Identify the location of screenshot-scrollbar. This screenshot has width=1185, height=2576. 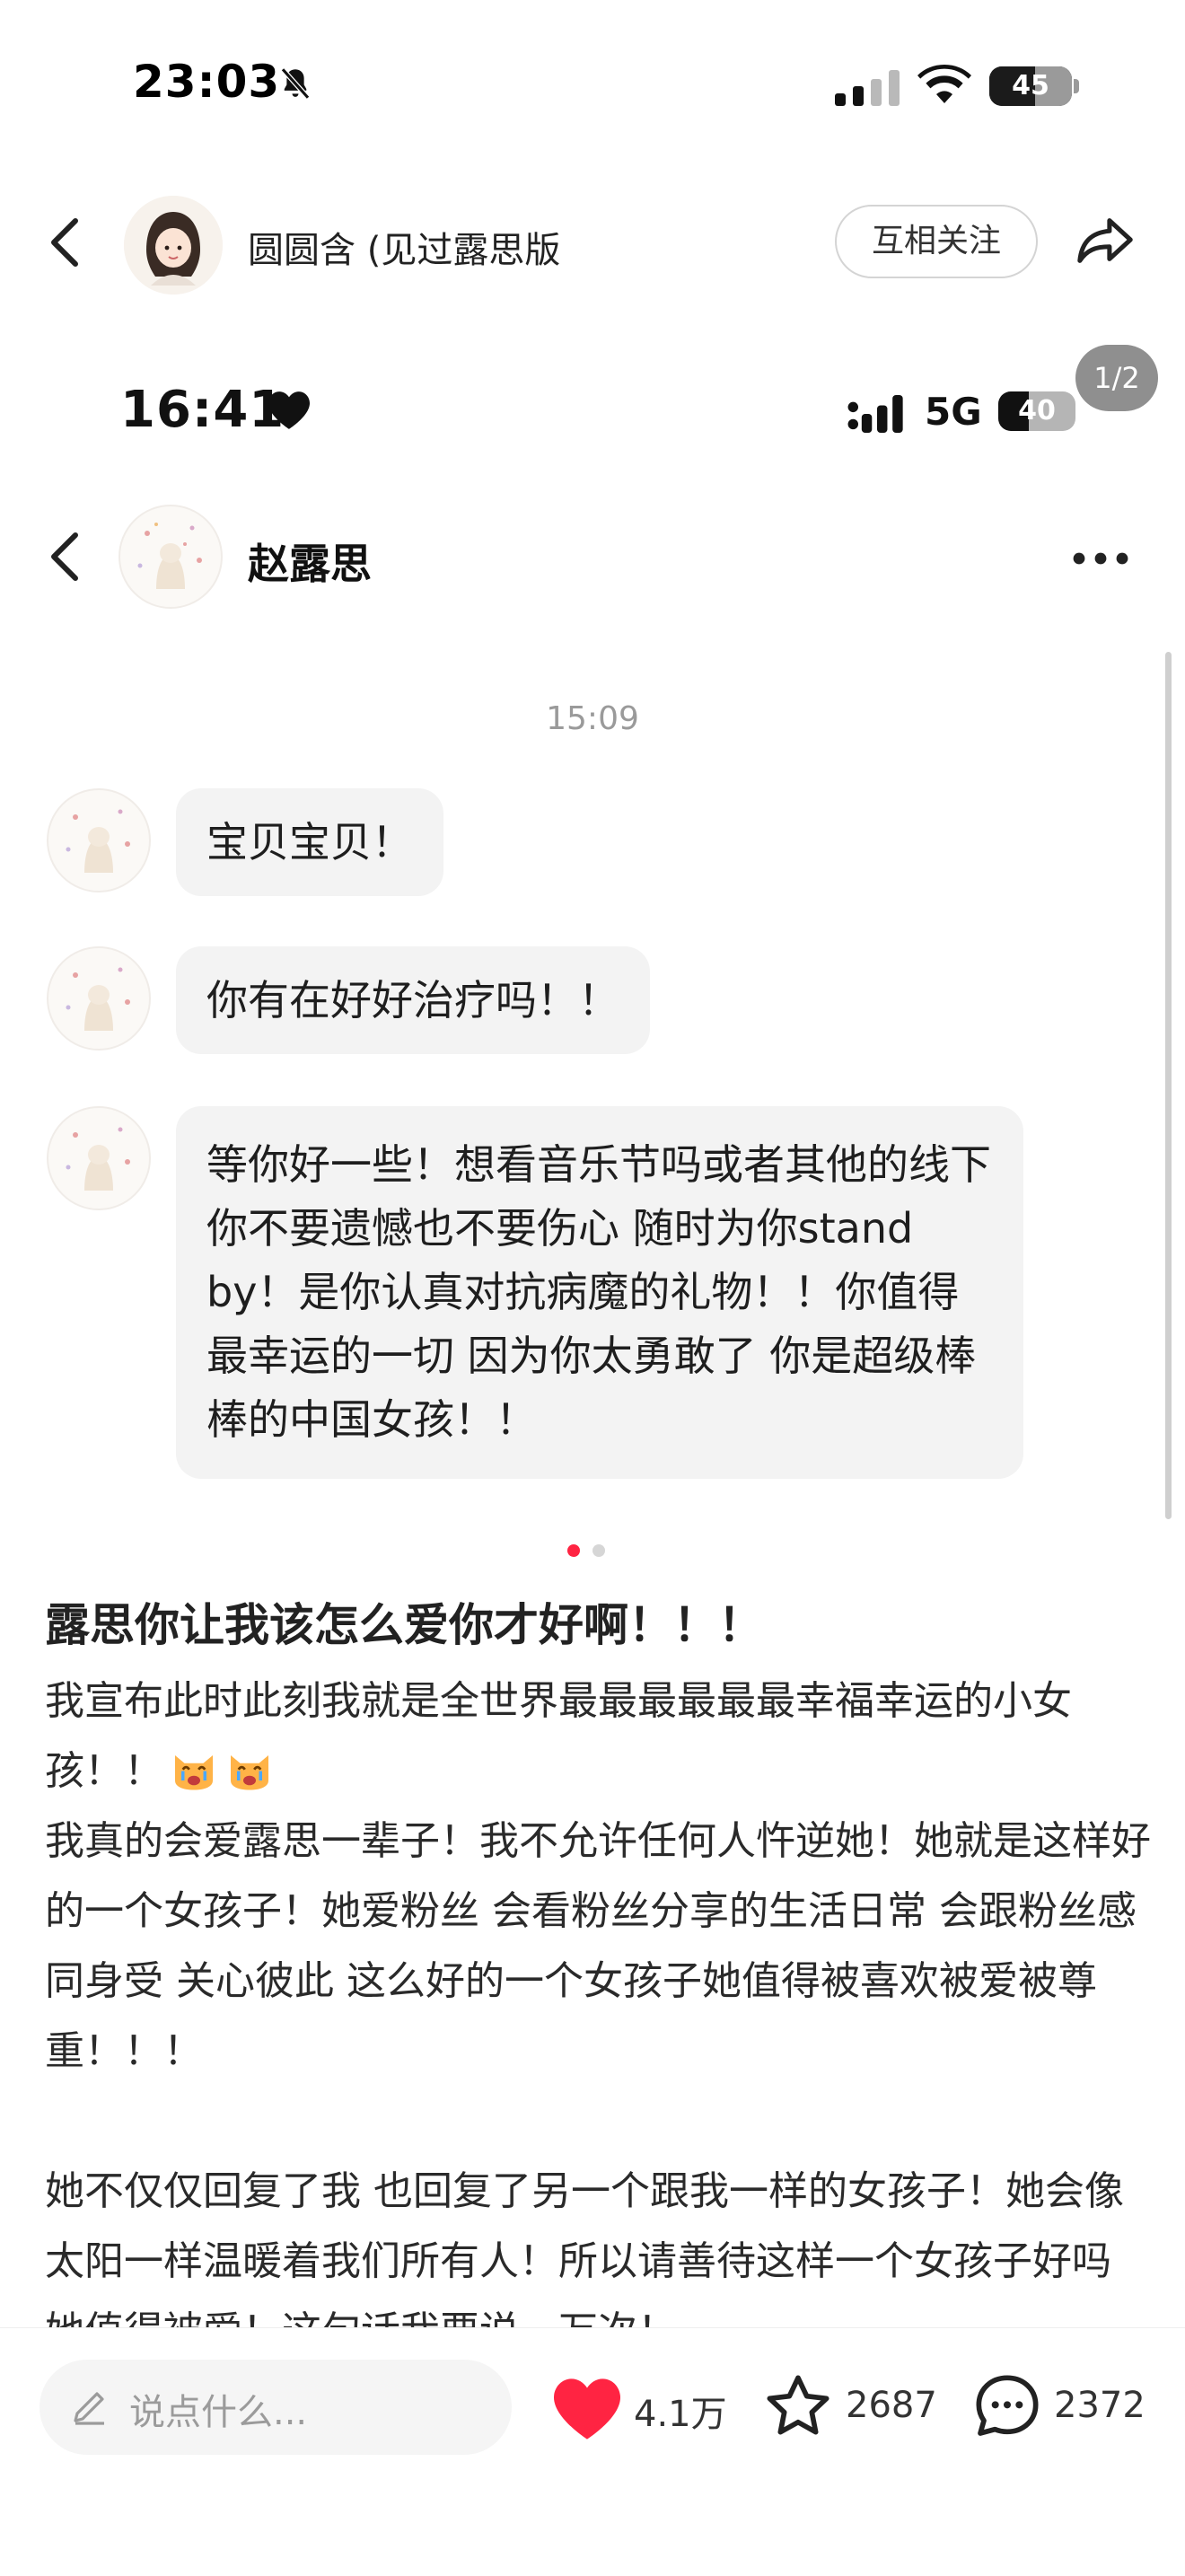
(1168, 1086).